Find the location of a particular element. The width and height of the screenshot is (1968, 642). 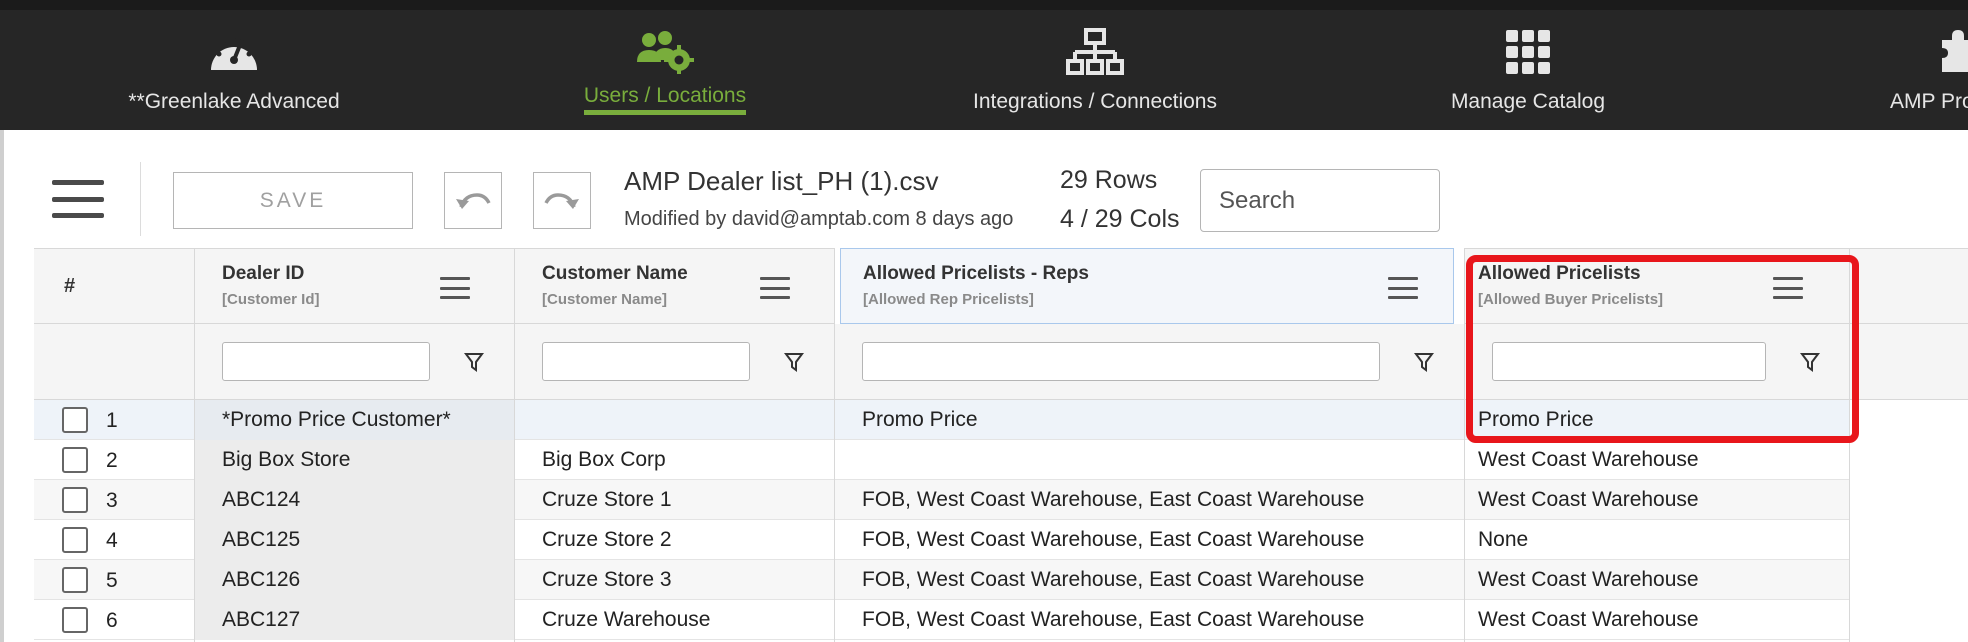

nav-item-amp-pro: AMP Pro is located at coordinates (1929, 77).